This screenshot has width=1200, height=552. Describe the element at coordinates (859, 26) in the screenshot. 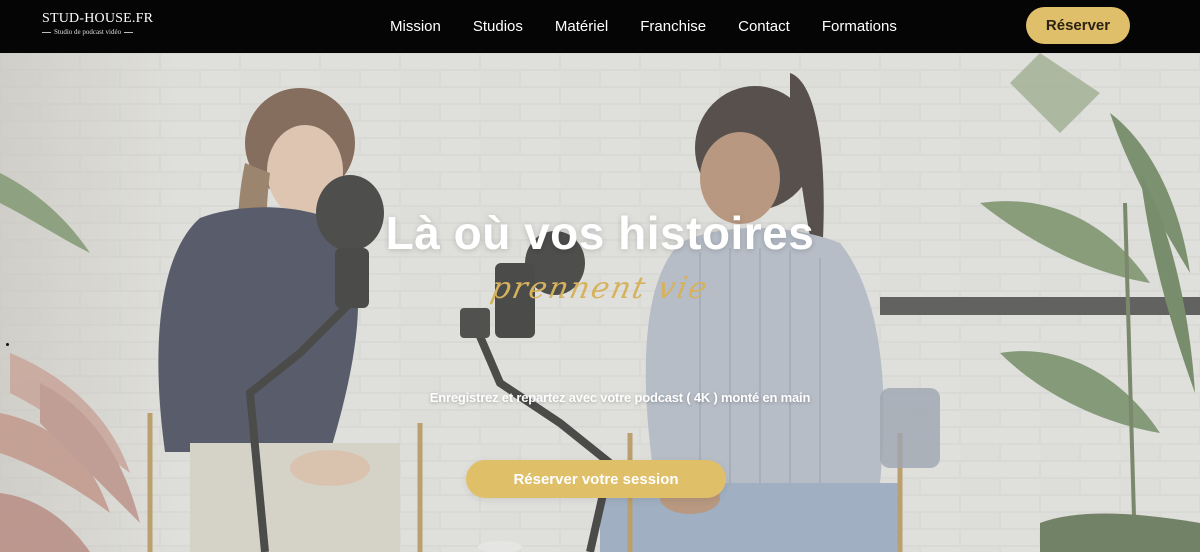

I see `nav-link-formations: Formations` at that location.